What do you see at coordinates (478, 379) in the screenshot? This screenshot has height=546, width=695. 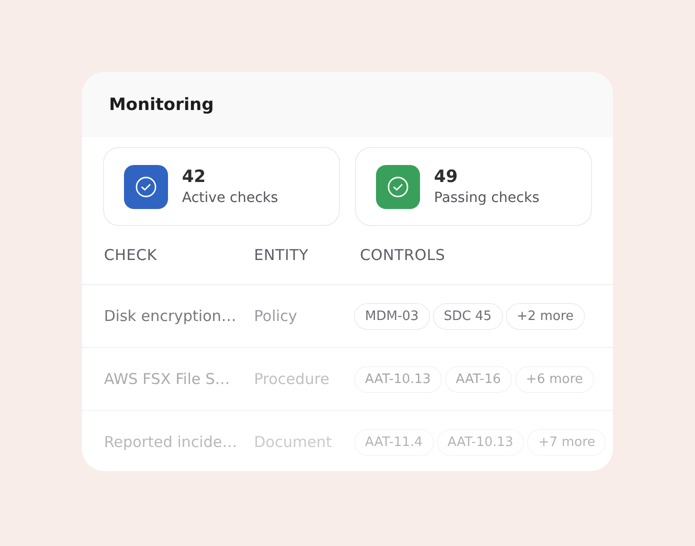 I see `control-tag: AAT-16` at bounding box center [478, 379].